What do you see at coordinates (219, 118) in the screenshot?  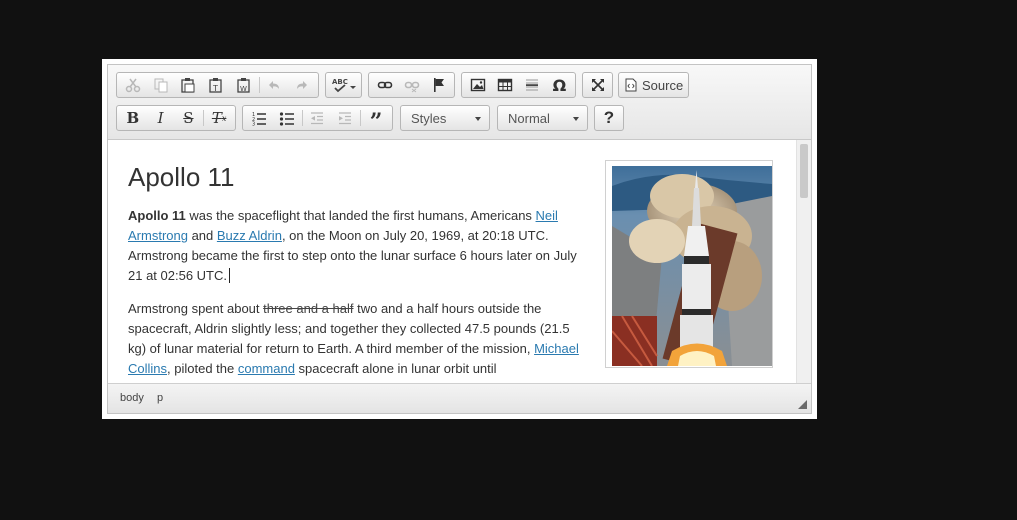 I see `remove-format-icon: Tx` at bounding box center [219, 118].